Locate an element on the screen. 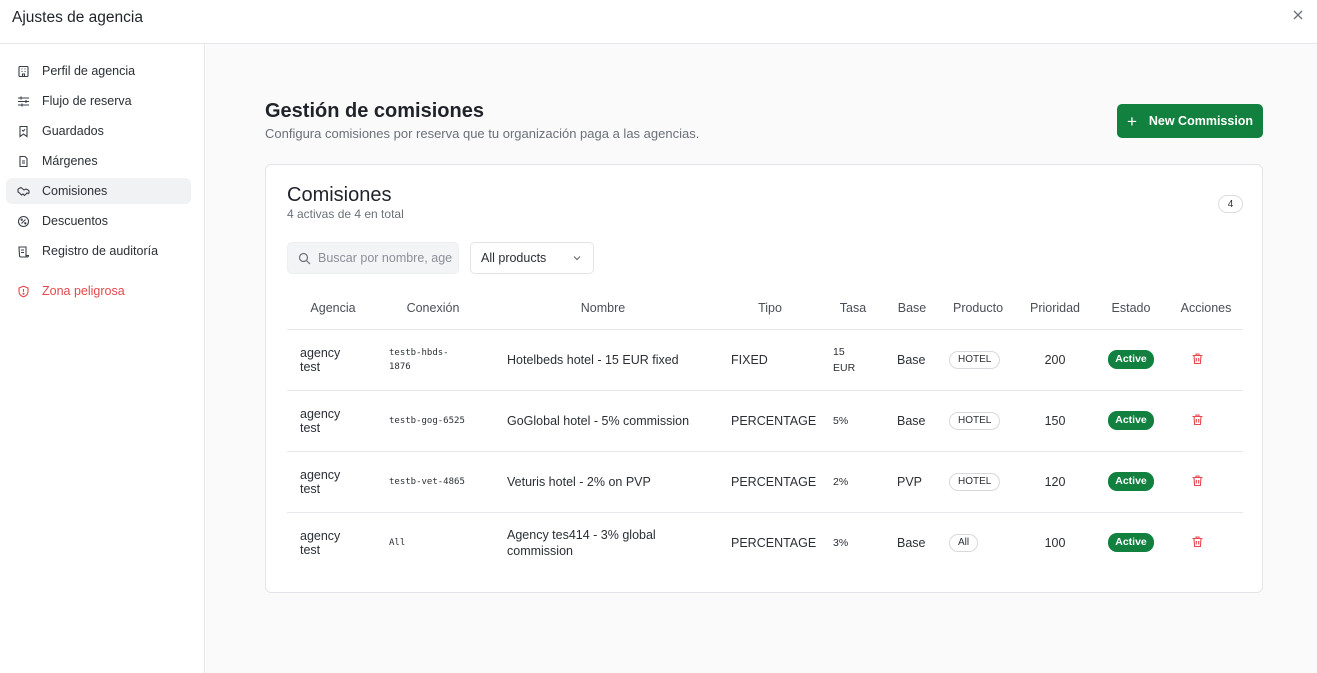 The width and height of the screenshot is (1317, 673). sidebar-item-label: Registro de auditoría is located at coordinates (100, 251).